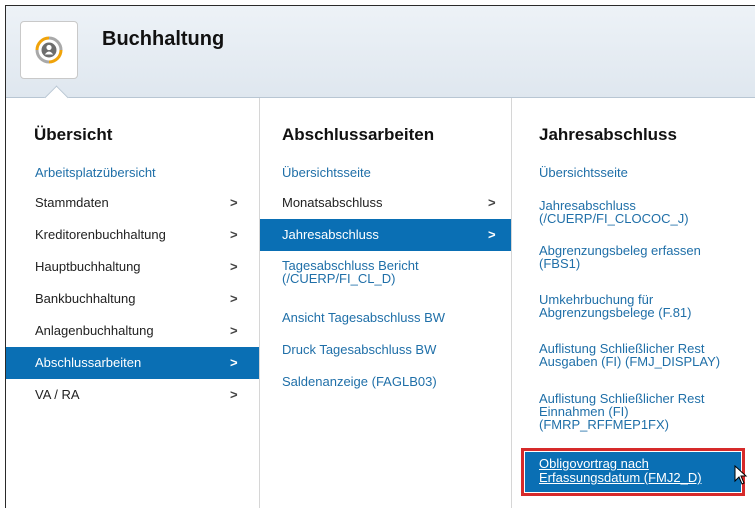  I want to click on accounting-user-cycle-icon, so click(49, 50).